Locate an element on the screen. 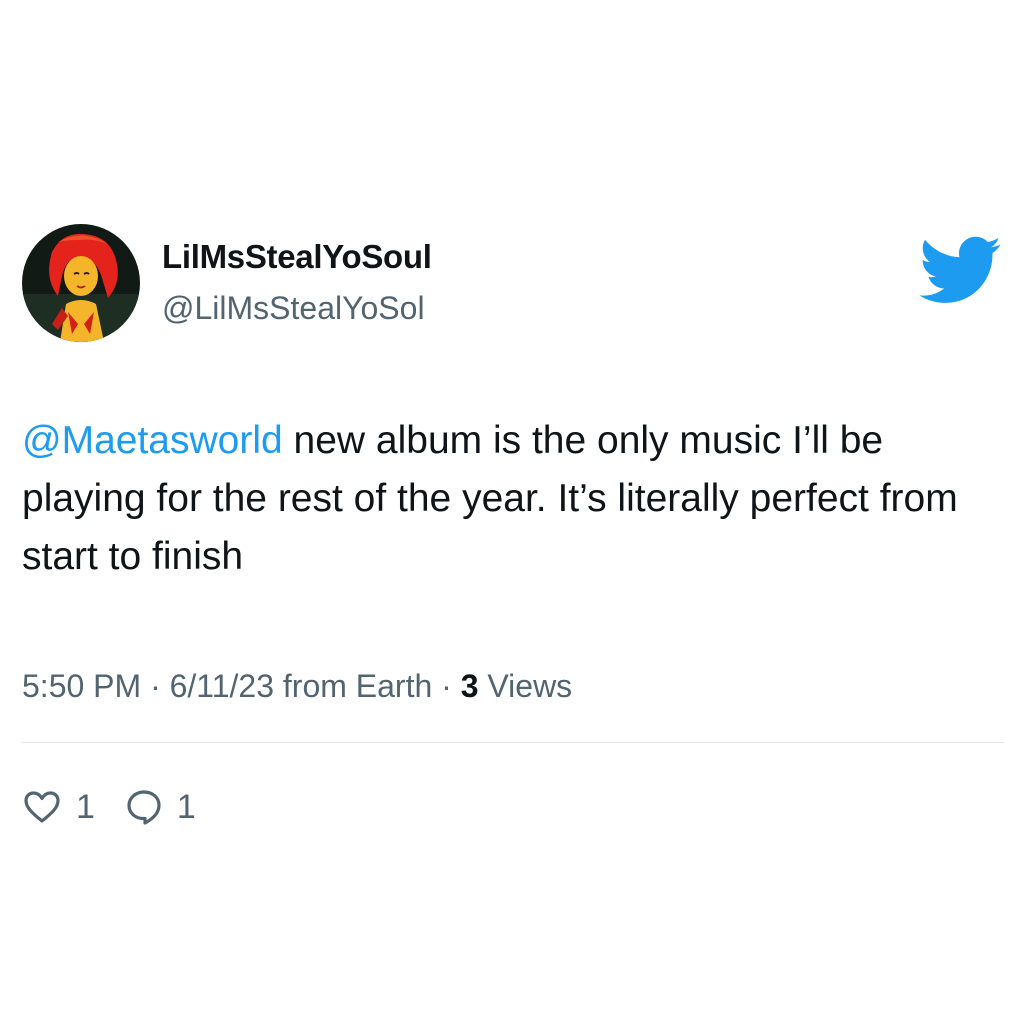 This screenshot has height=1024, width=1024. mention-link: @Maetasworld is located at coordinates (152, 440).